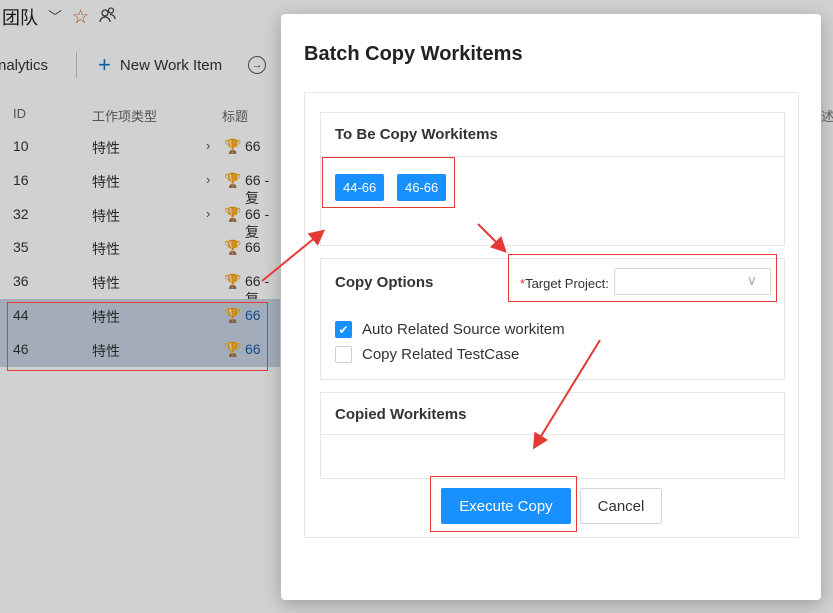 This screenshot has width=833, height=613. Describe the element at coordinates (293, 255) in the screenshot. I see `arrow-to-workitems` at that location.